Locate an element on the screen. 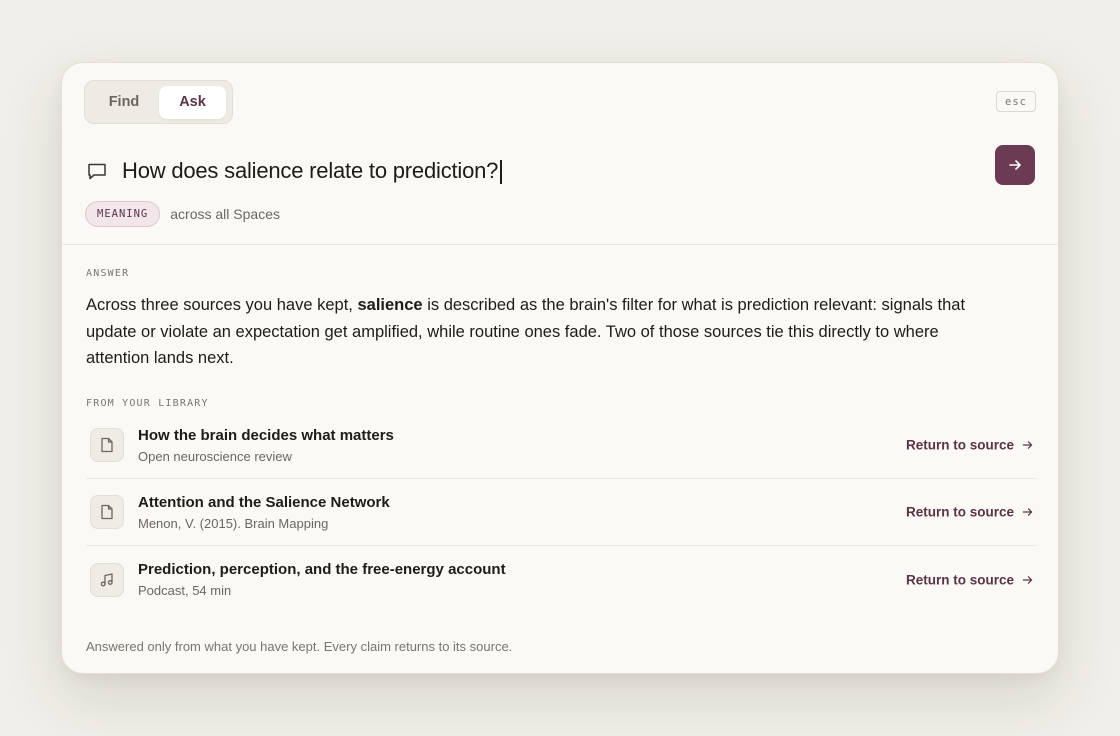  meaning-chip: MEANING is located at coordinates (123, 214).